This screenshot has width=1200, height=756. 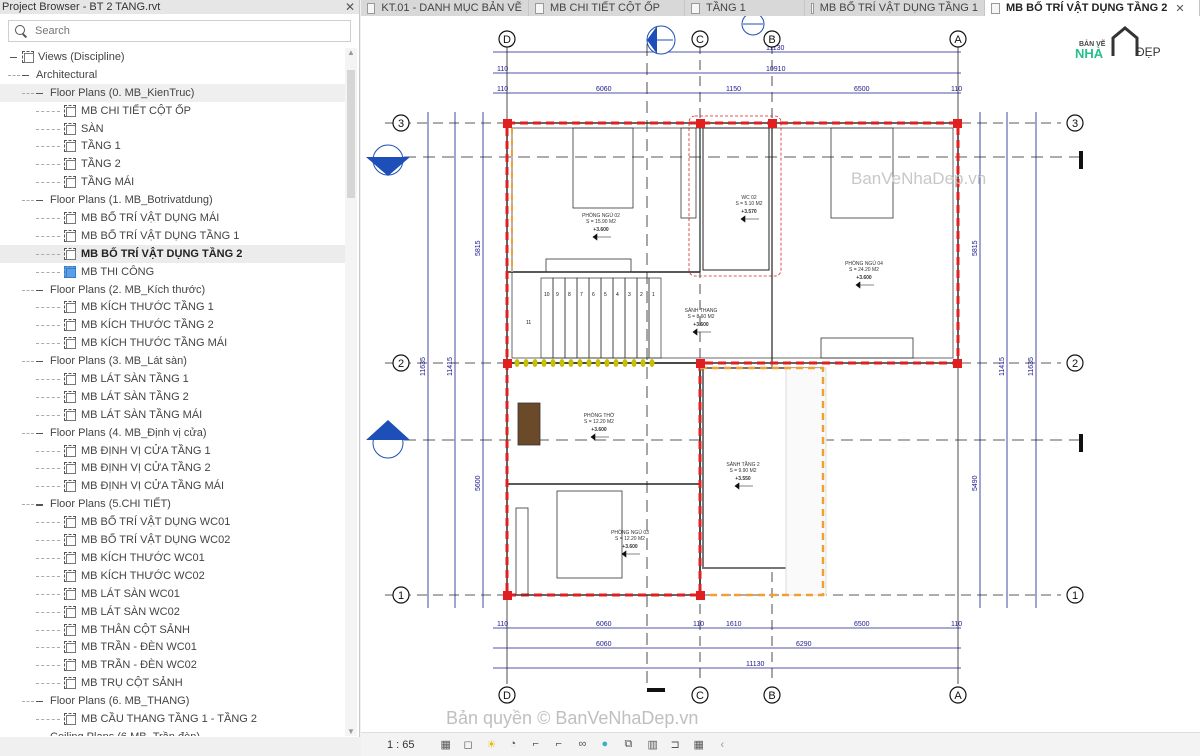 I want to click on tree-item: MB ĐỊNH VỊ CỬA TẦNG 1, so click(x=172, y=451).